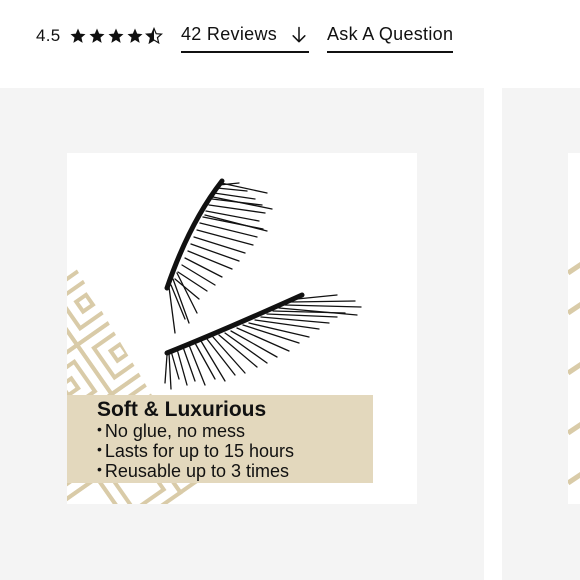 This screenshot has height=580, width=580. What do you see at coordinates (171, 431) in the screenshot?
I see `caption-bullet: • No glue, no mess` at bounding box center [171, 431].